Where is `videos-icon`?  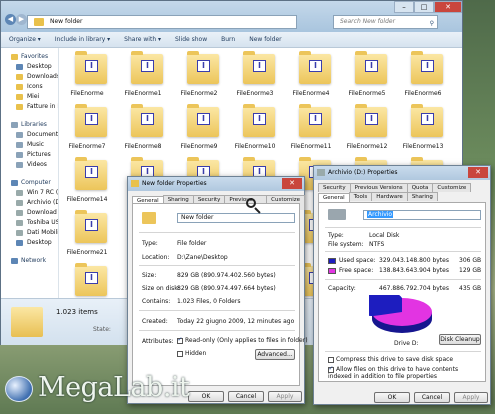 videos-icon is located at coordinates (19, 165).